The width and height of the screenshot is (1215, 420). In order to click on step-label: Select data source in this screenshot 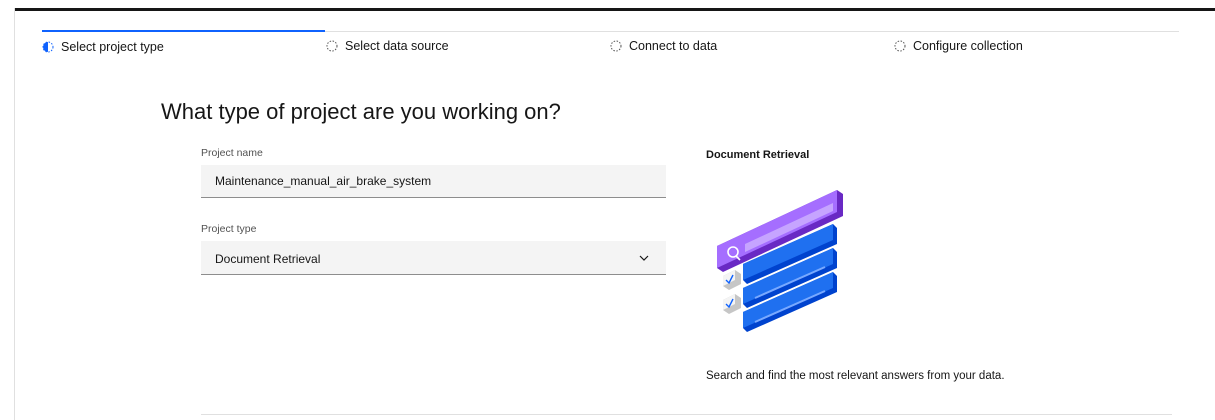, I will do `click(397, 46)`.